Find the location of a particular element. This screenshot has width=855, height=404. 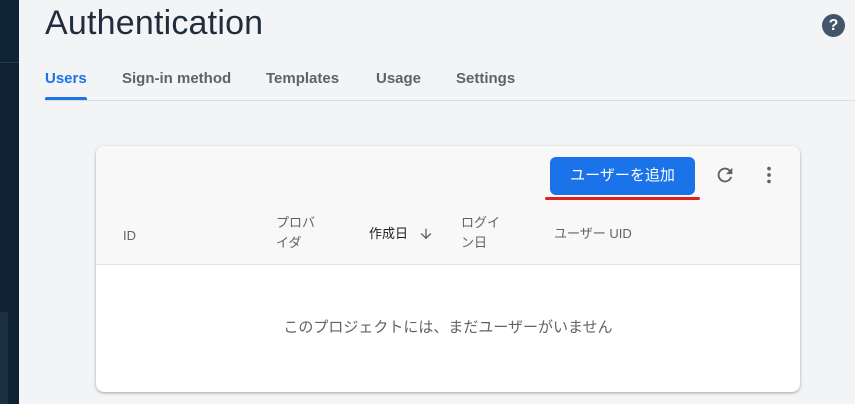

tab-templates-label: Templates is located at coordinates (303, 78).